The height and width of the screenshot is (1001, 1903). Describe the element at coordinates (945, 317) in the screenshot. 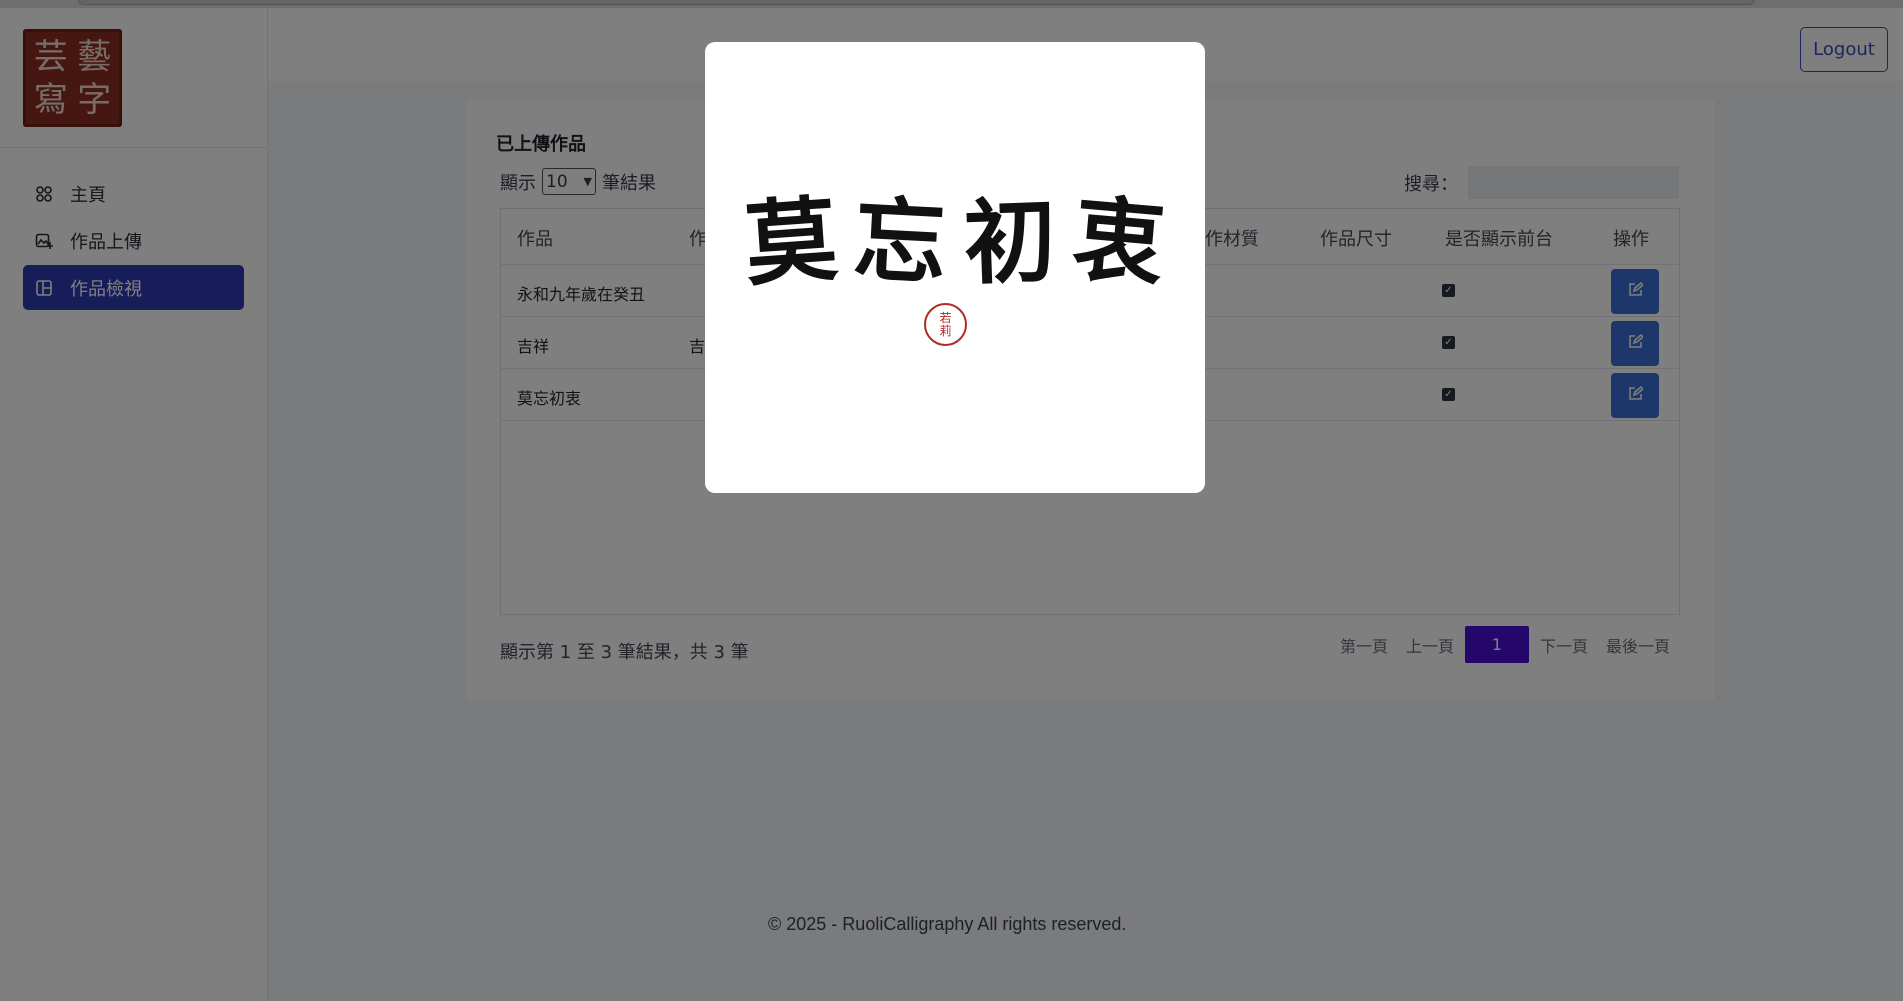

I see `seal-char: 若` at that location.